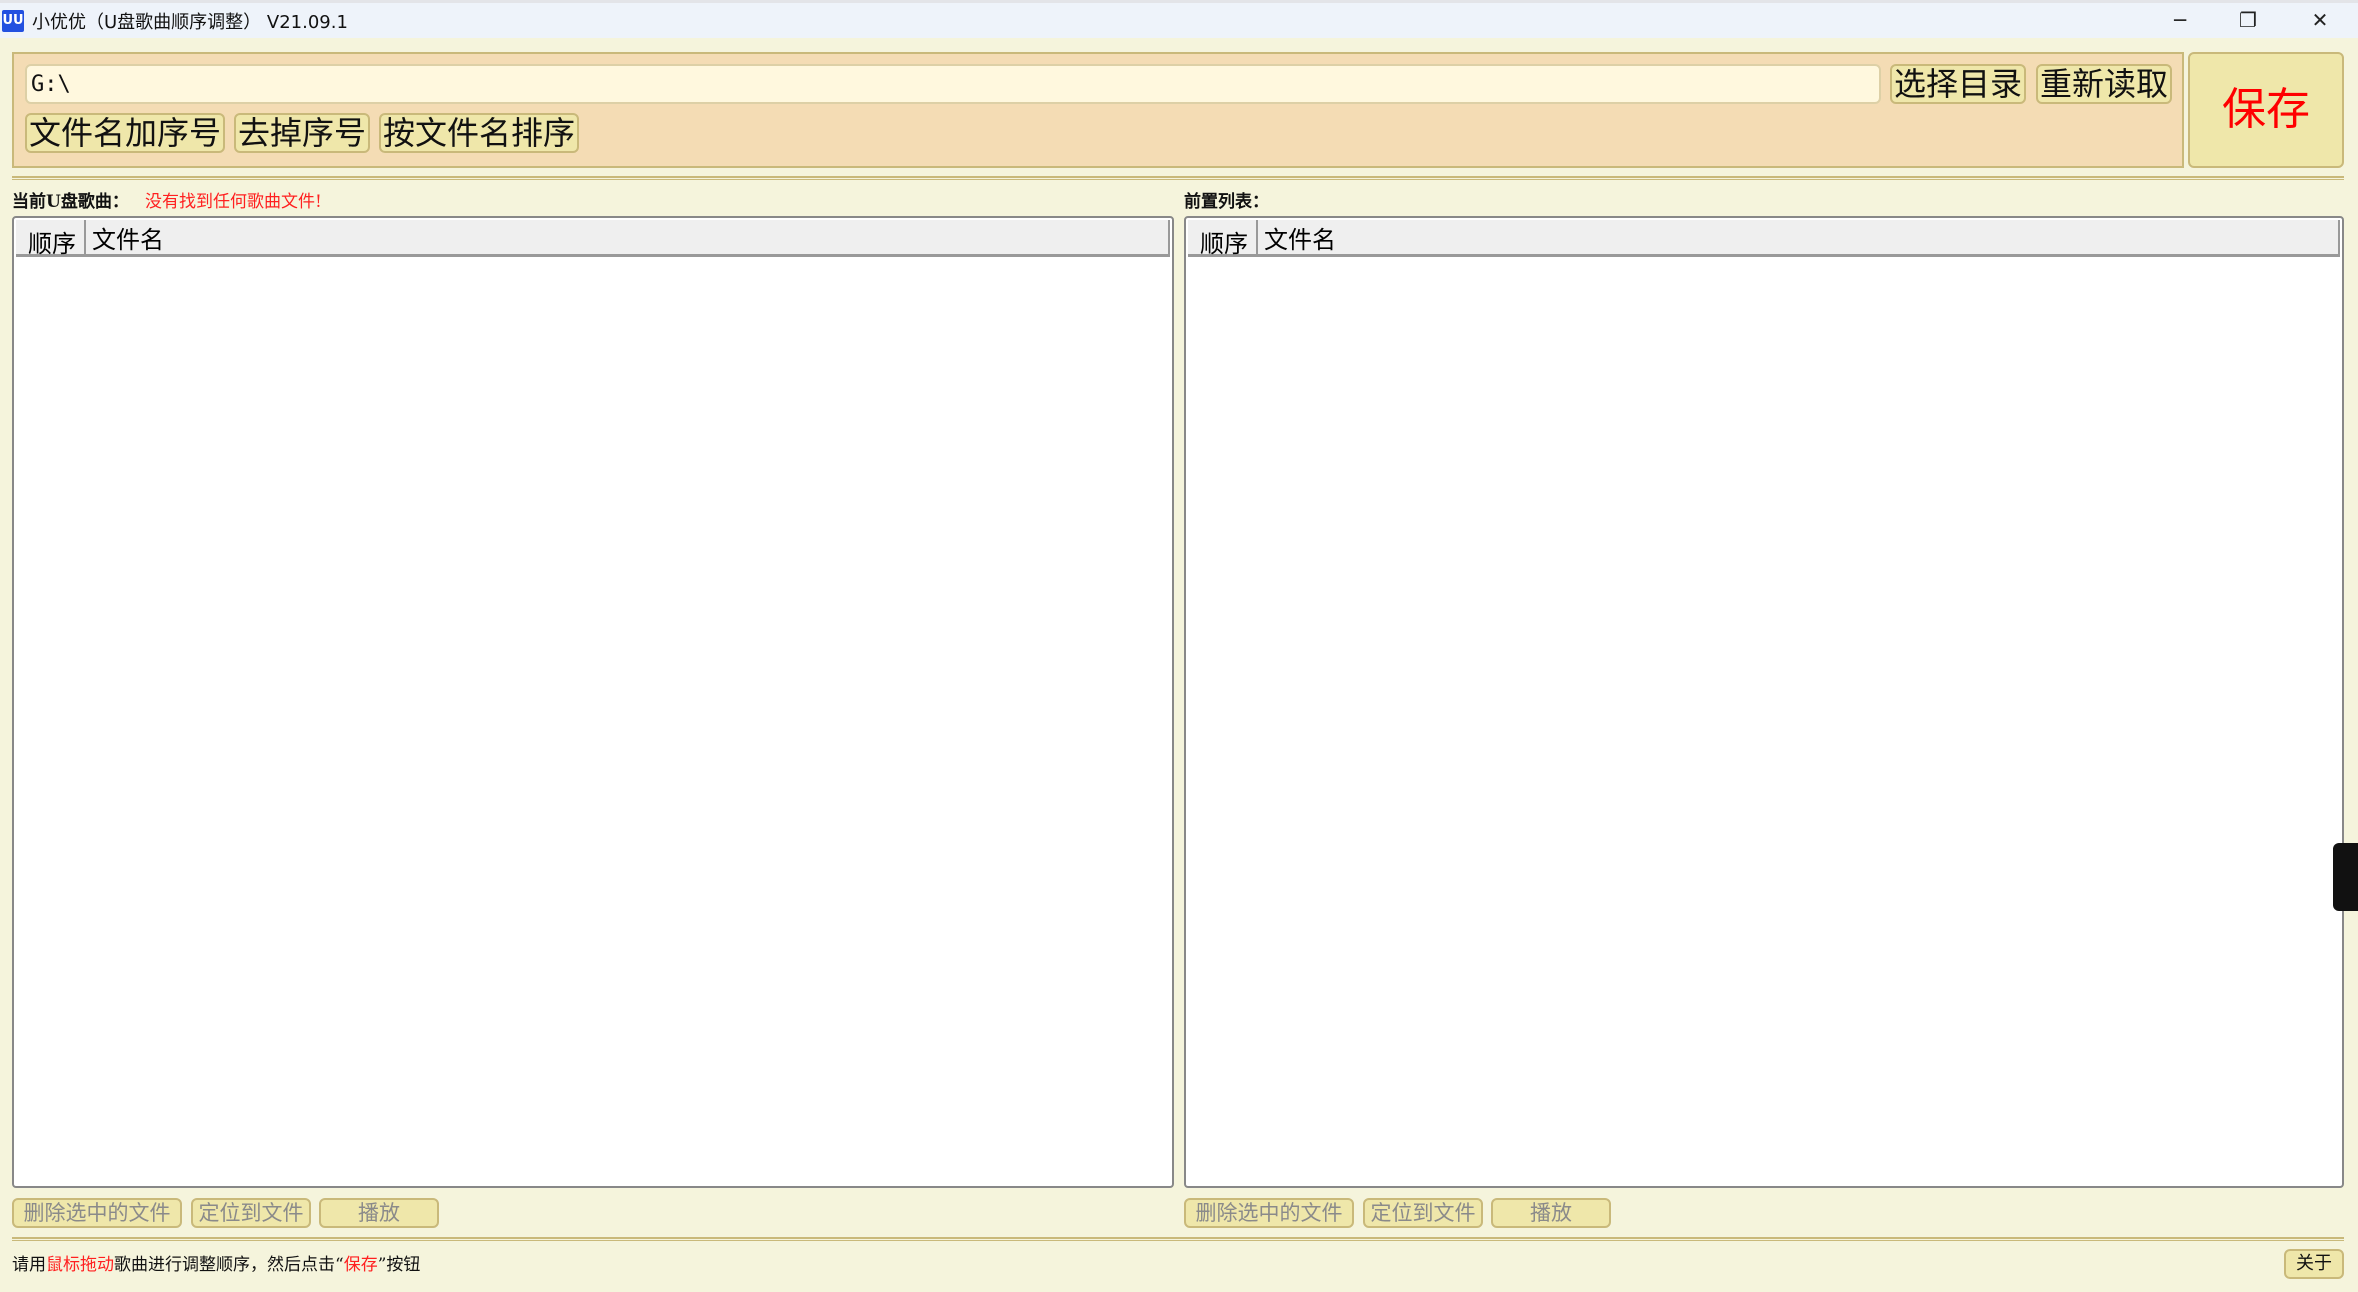 This screenshot has width=2358, height=1292. Describe the element at coordinates (97, 1213) in the screenshot. I see `left-delete-selected-button: 删除选中的文件` at that location.